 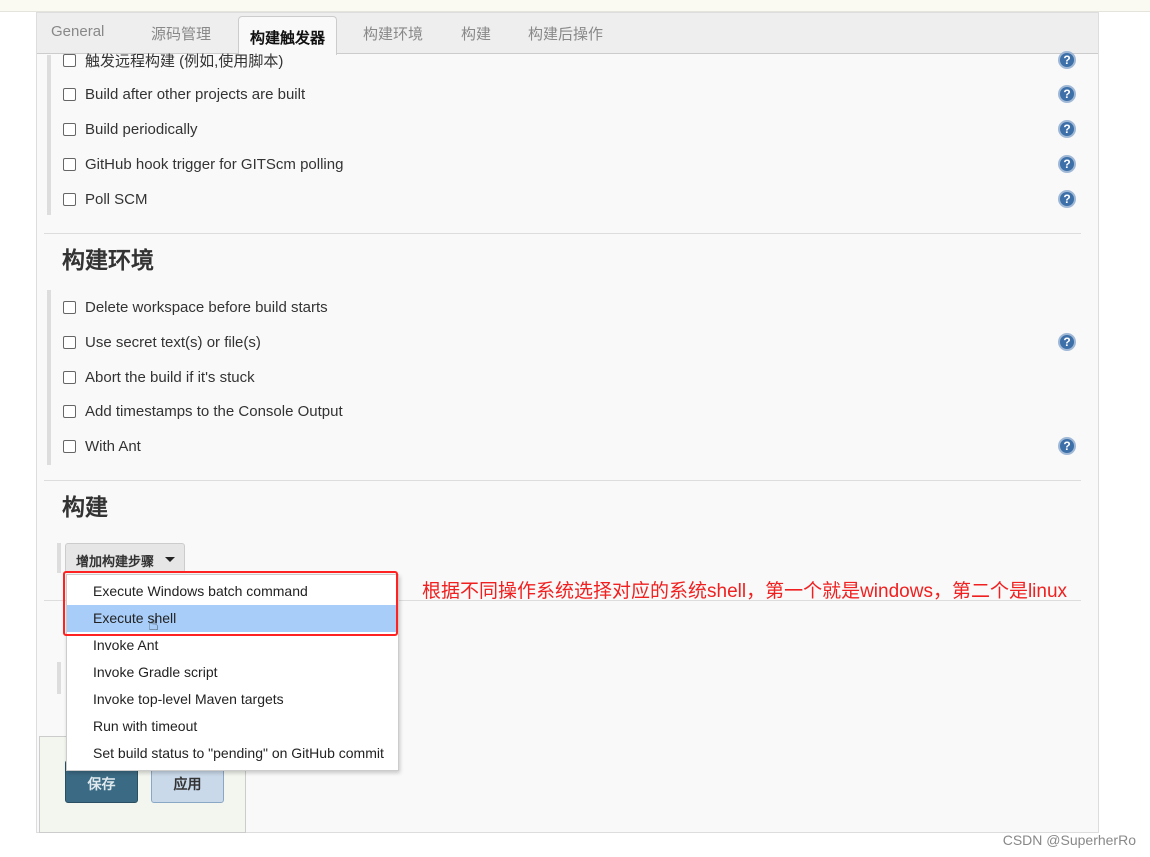 I want to click on menu-item-invoke-ant: Invoke Ant, so click(x=232, y=645).